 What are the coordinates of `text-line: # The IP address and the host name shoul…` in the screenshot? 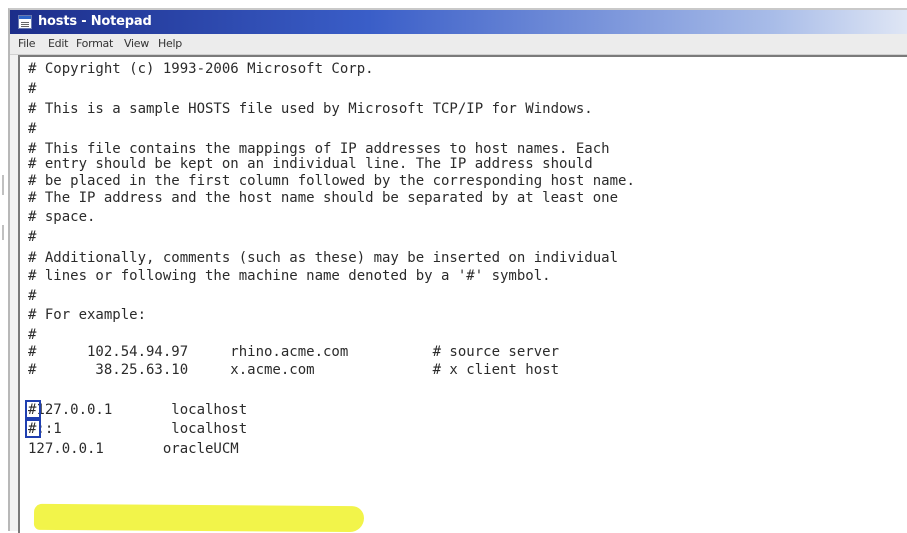 It's located at (323, 198).